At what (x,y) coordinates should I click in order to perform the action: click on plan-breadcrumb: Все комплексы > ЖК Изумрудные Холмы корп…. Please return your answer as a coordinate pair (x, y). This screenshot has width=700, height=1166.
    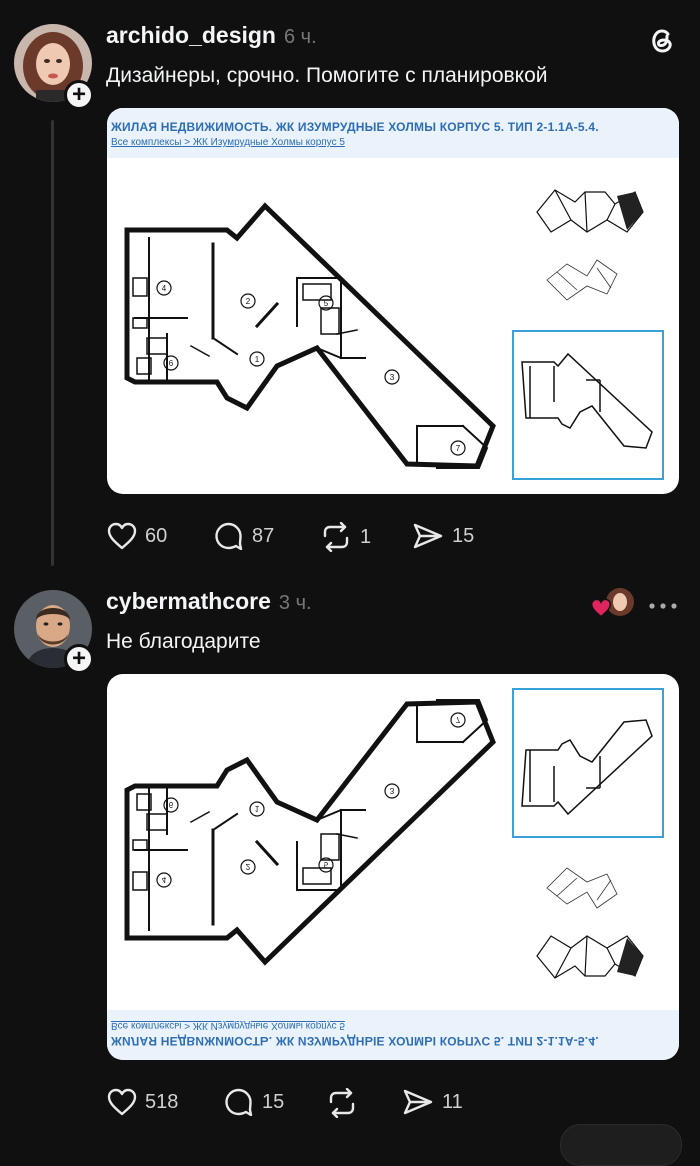
    Looking at the image, I should click on (228, 142).